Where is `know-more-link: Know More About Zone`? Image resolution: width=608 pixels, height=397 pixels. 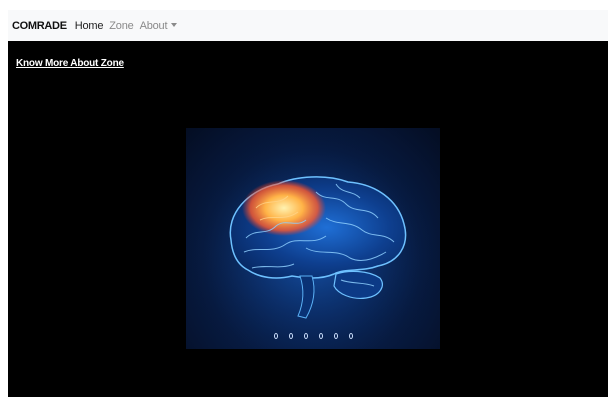
know-more-link: Know More About Zone is located at coordinates (70, 63).